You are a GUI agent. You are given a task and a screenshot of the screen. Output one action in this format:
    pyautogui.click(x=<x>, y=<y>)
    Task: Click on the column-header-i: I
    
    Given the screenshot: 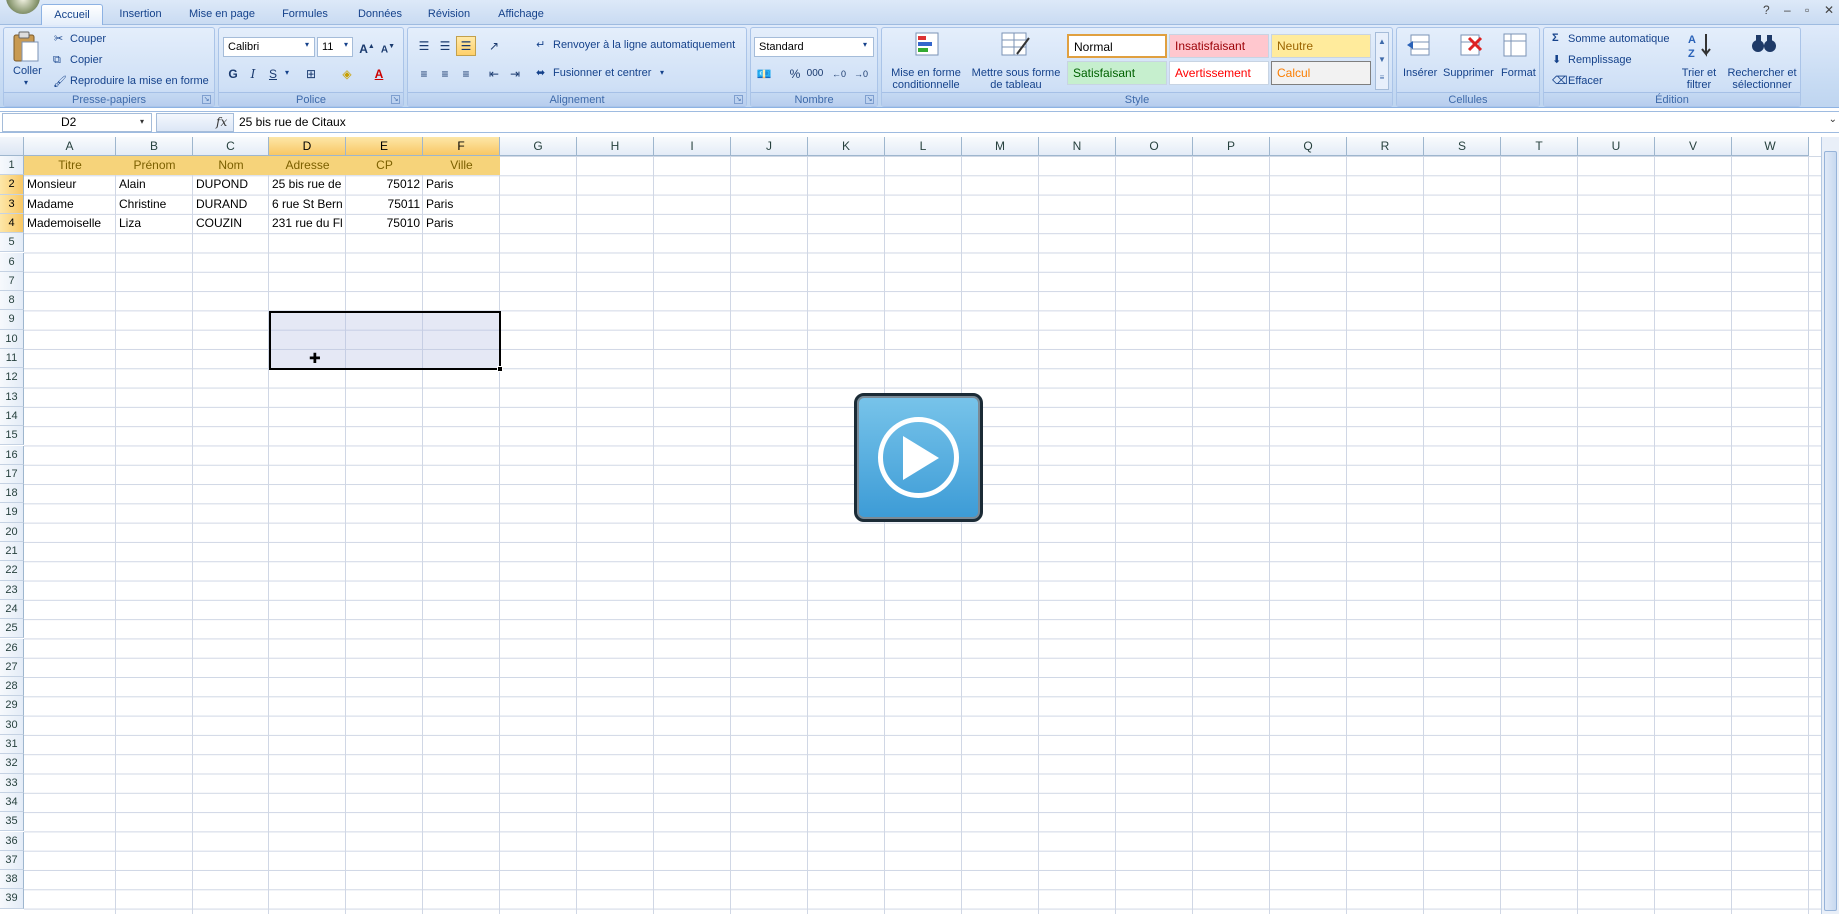 What is the action you would take?
    pyautogui.click(x=692, y=146)
    